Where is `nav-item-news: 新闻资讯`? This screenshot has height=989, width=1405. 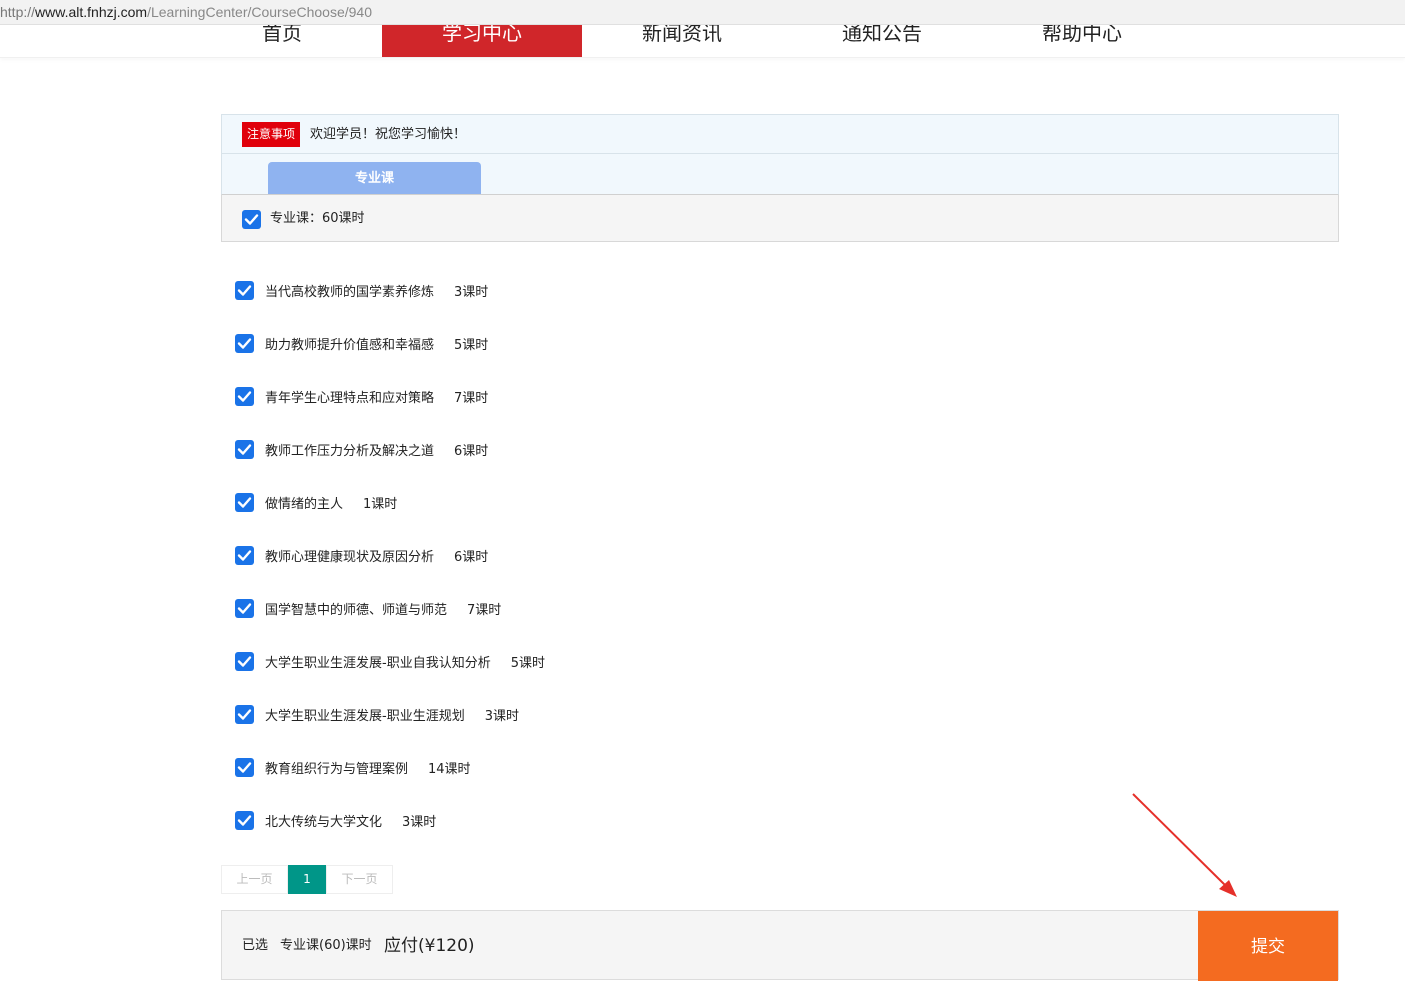
nav-item-news: 新闻资讯 is located at coordinates (682, 41).